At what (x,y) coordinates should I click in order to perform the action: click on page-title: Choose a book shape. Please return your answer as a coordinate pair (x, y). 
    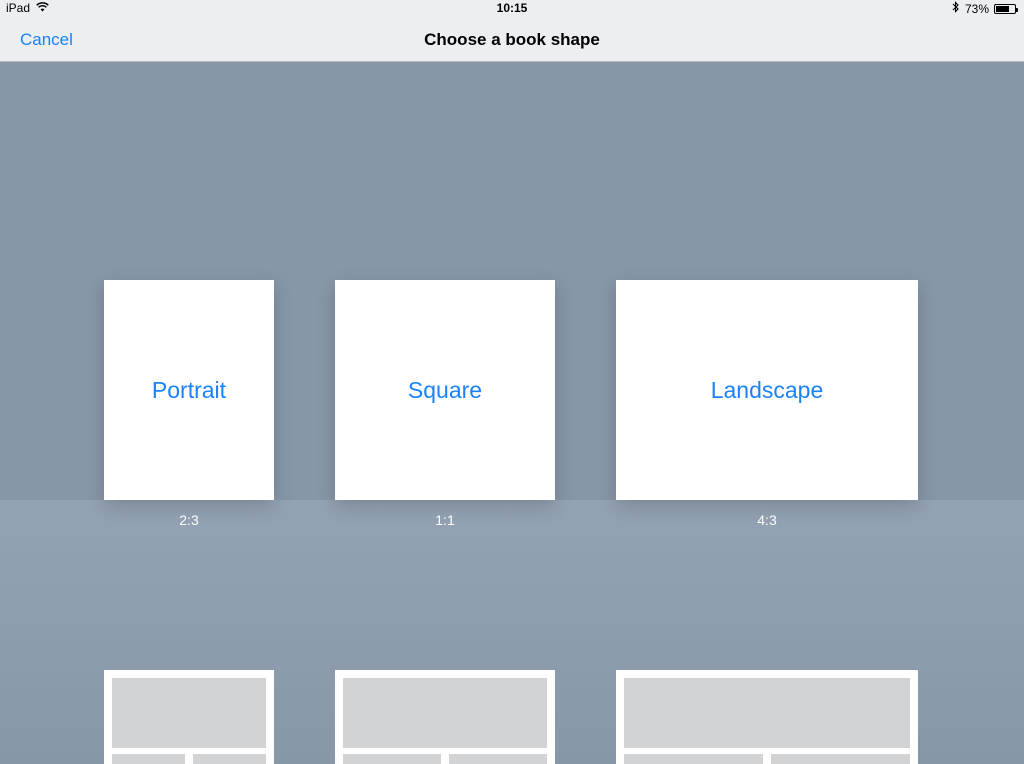
    Looking at the image, I should click on (512, 39).